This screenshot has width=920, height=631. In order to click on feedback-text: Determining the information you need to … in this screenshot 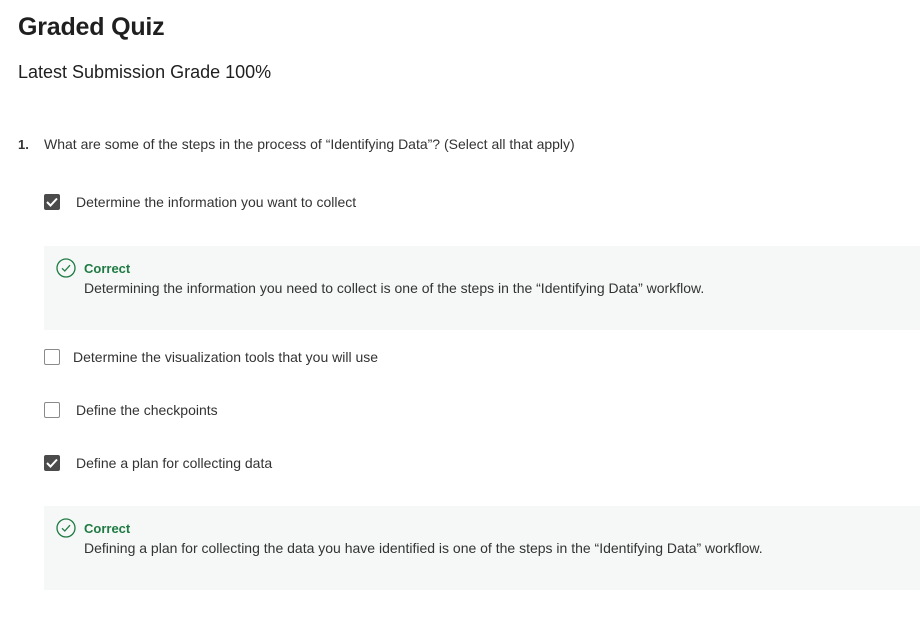, I will do `click(394, 288)`.